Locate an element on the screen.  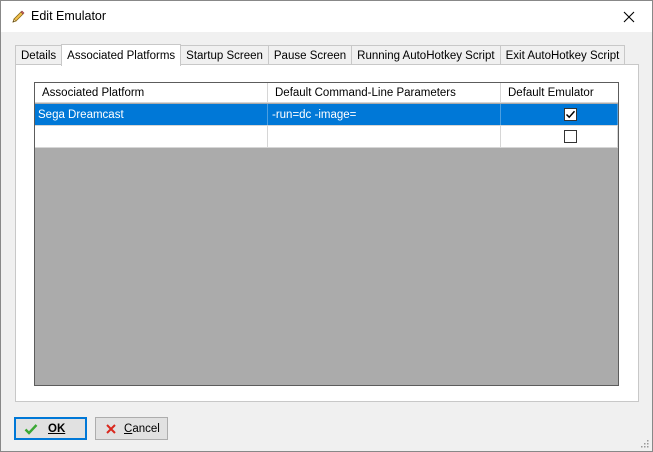
parameters-cell is located at coordinates (384, 136).